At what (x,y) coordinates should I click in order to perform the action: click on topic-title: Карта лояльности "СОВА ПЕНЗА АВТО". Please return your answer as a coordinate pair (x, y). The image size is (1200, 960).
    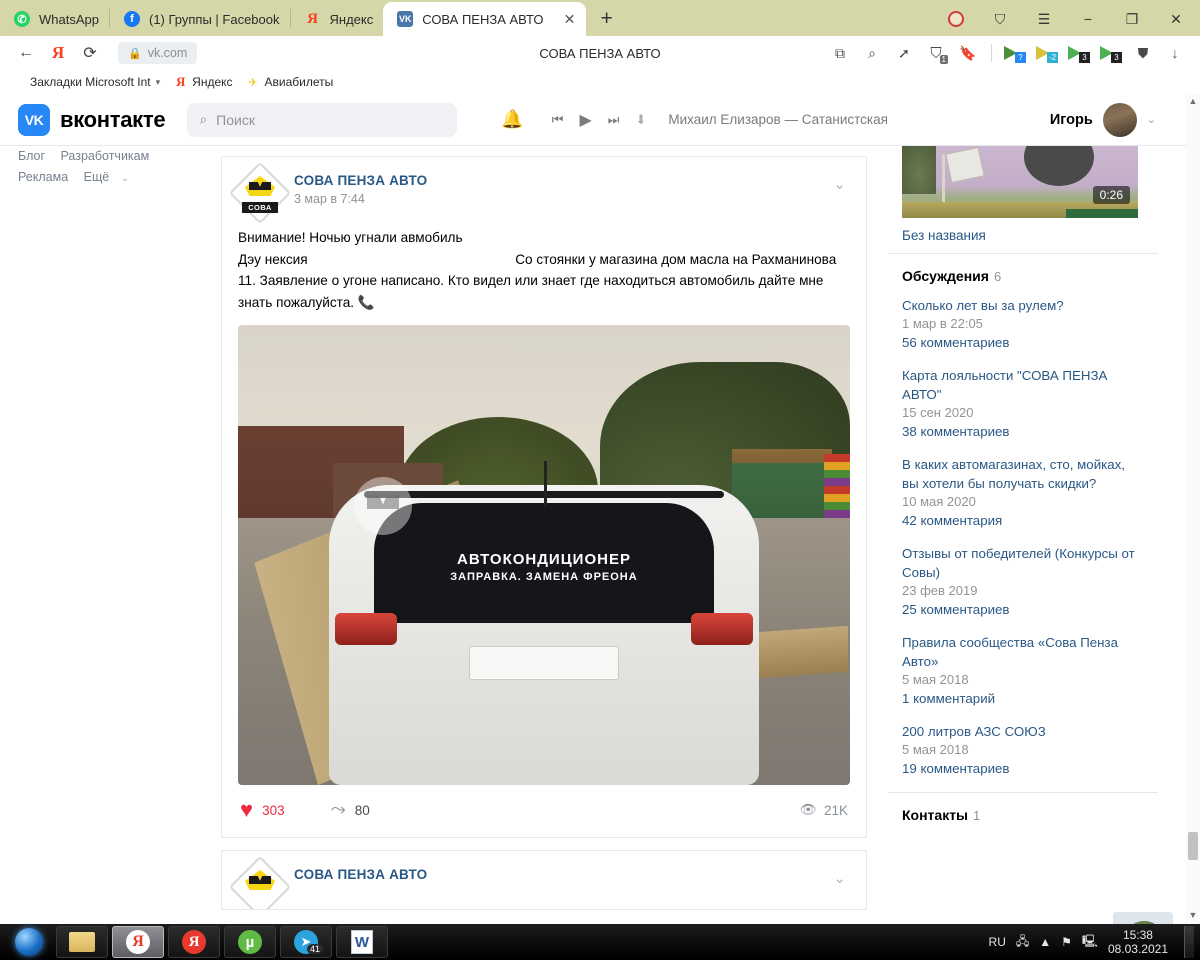
    Looking at the image, I should click on (1023, 385).